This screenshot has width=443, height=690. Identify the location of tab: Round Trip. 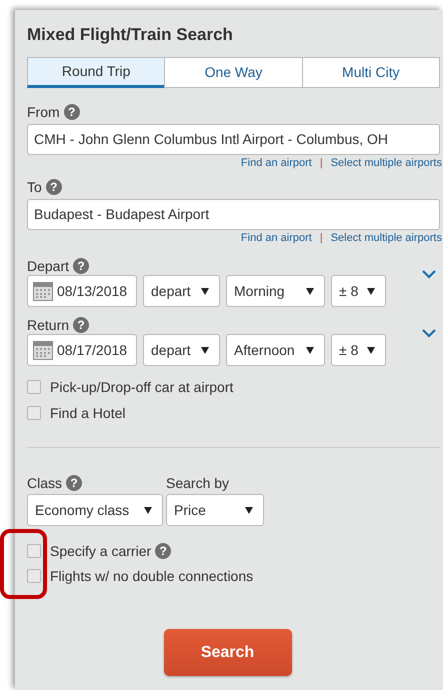
(96, 72).